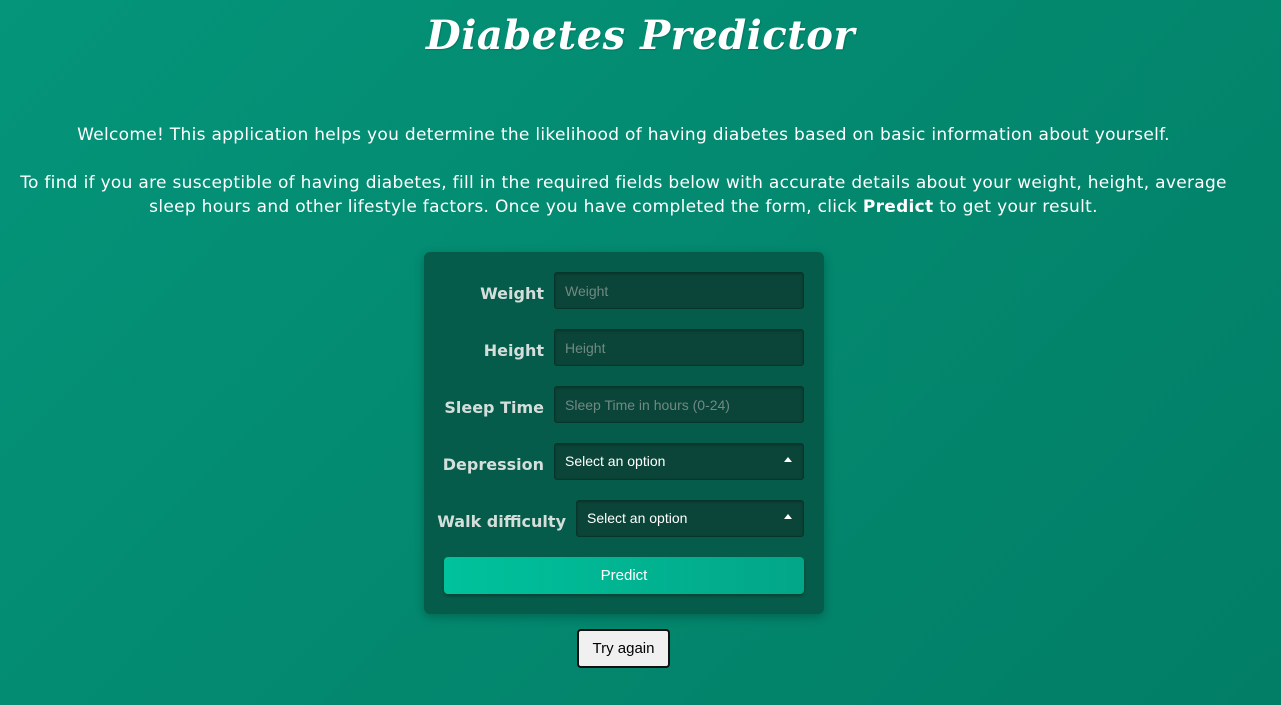 The width and height of the screenshot is (1281, 705). I want to click on weight-row: Weight, so click(624, 291).